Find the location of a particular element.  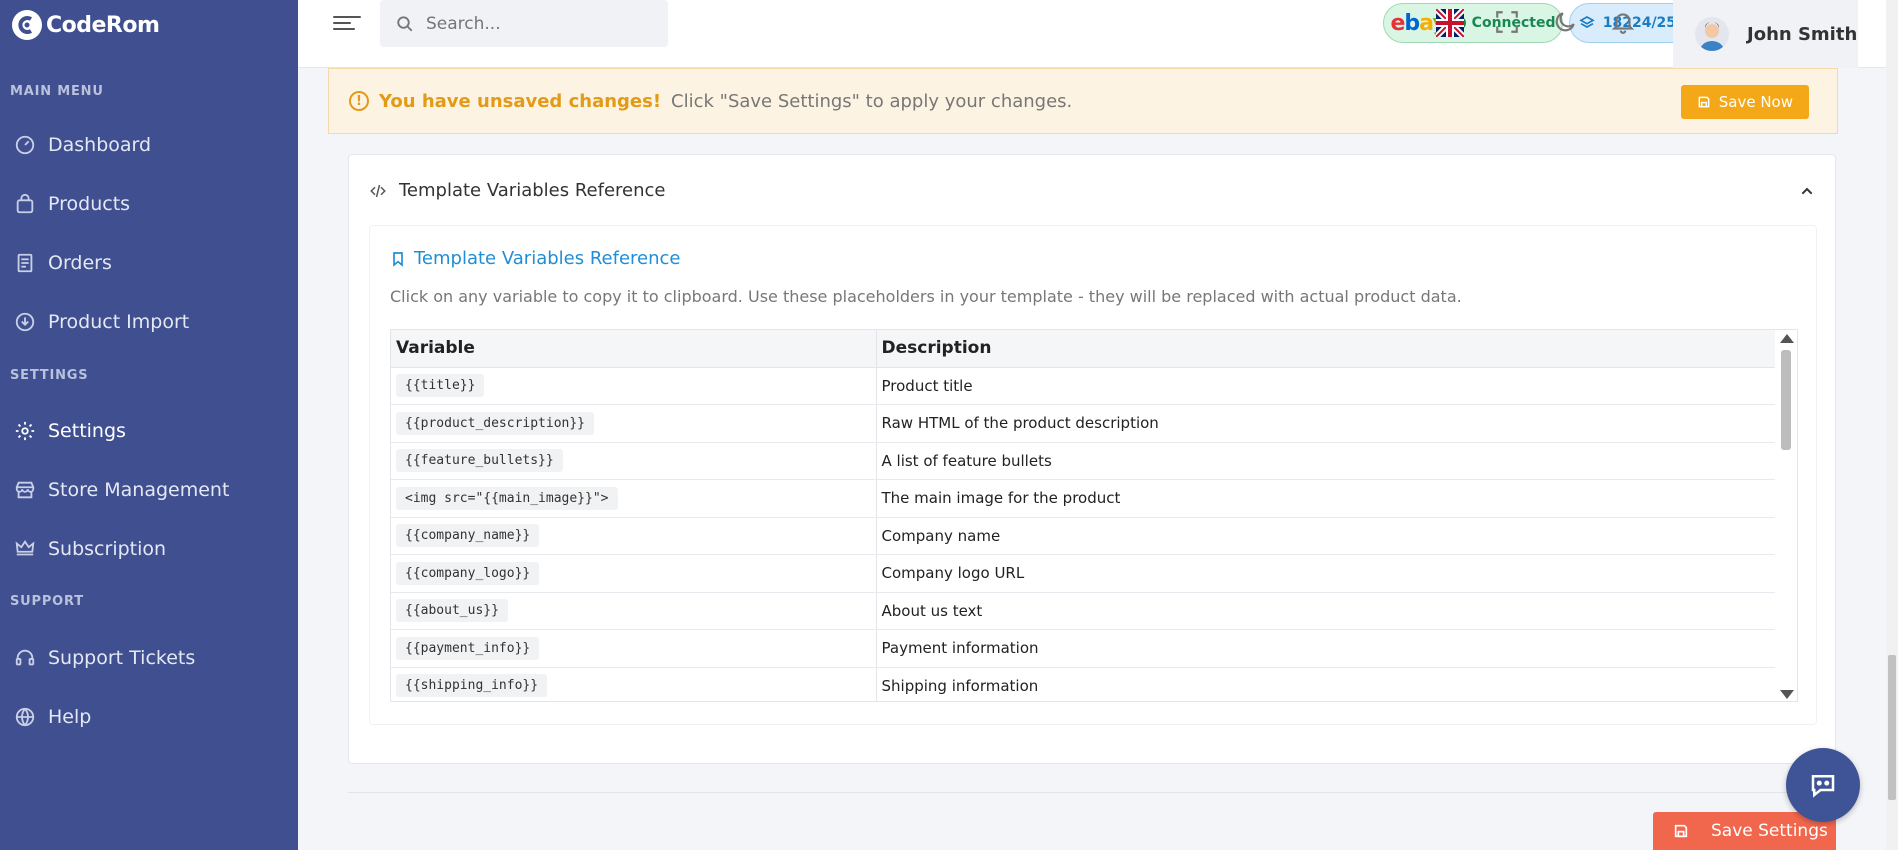

dark-mode-moon-icon is located at coordinates (1566, 23).